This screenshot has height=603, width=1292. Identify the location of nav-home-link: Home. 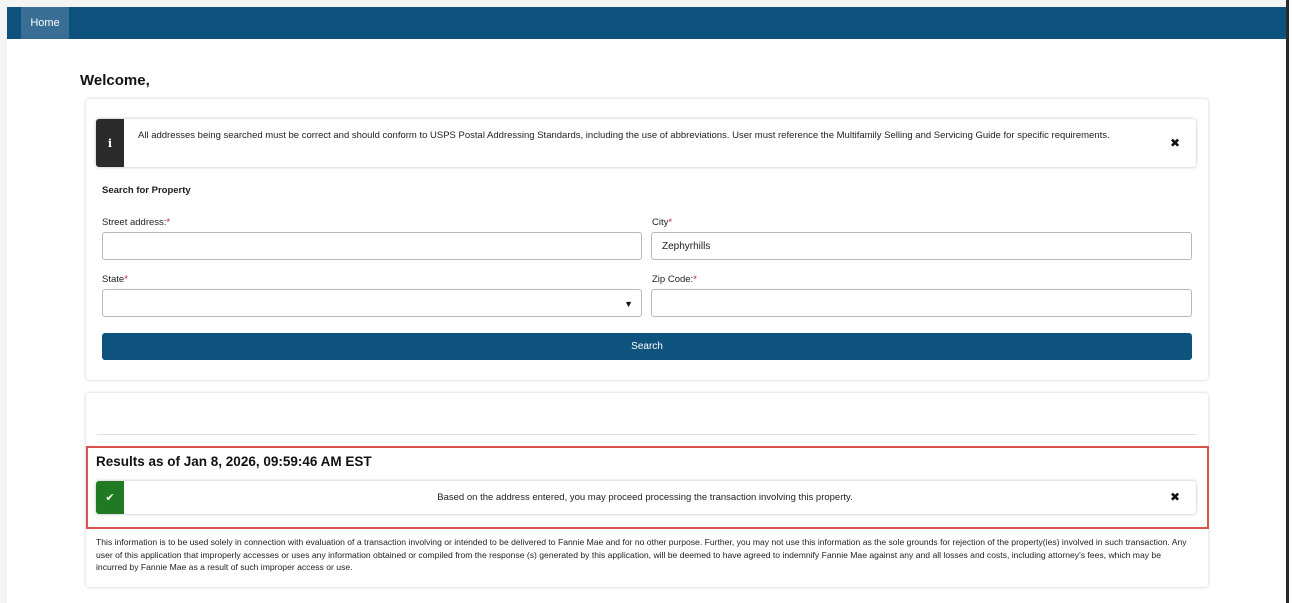
(45, 23).